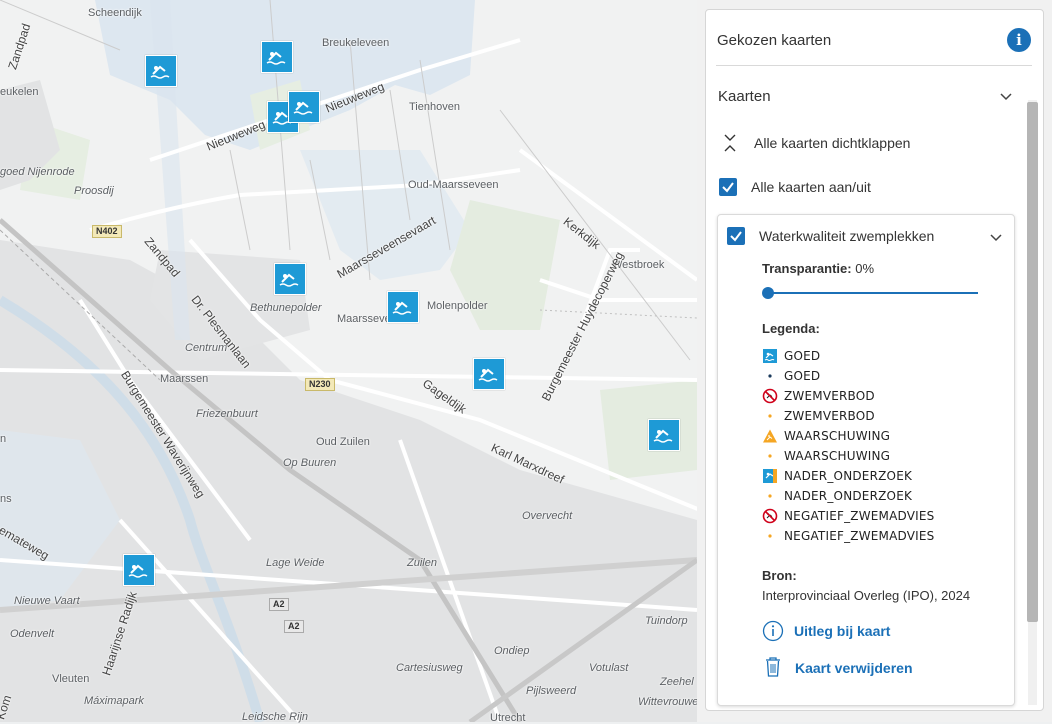 This screenshot has width=1052, height=724. What do you see at coordinates (551, 691) in the screenshot?
I see `place-label: Pijlsweerd` at bounding box center [551, 691].